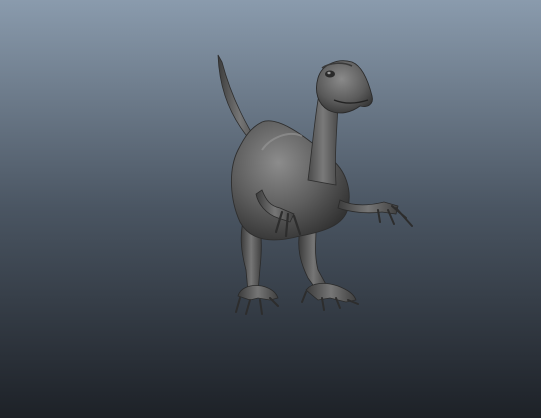 The width and height of the screenshot is (541, 418). I want to click on raptor-left-toes, so click(257, 306).